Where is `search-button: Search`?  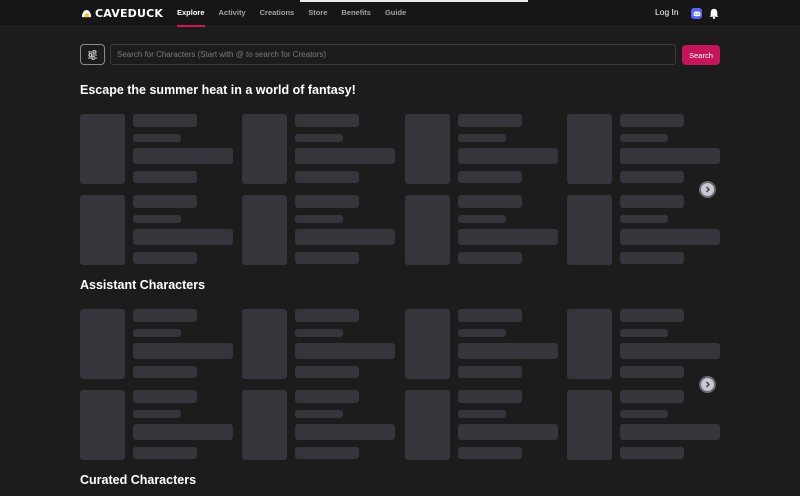
search-button: Search is located at coordinates (701, 55).